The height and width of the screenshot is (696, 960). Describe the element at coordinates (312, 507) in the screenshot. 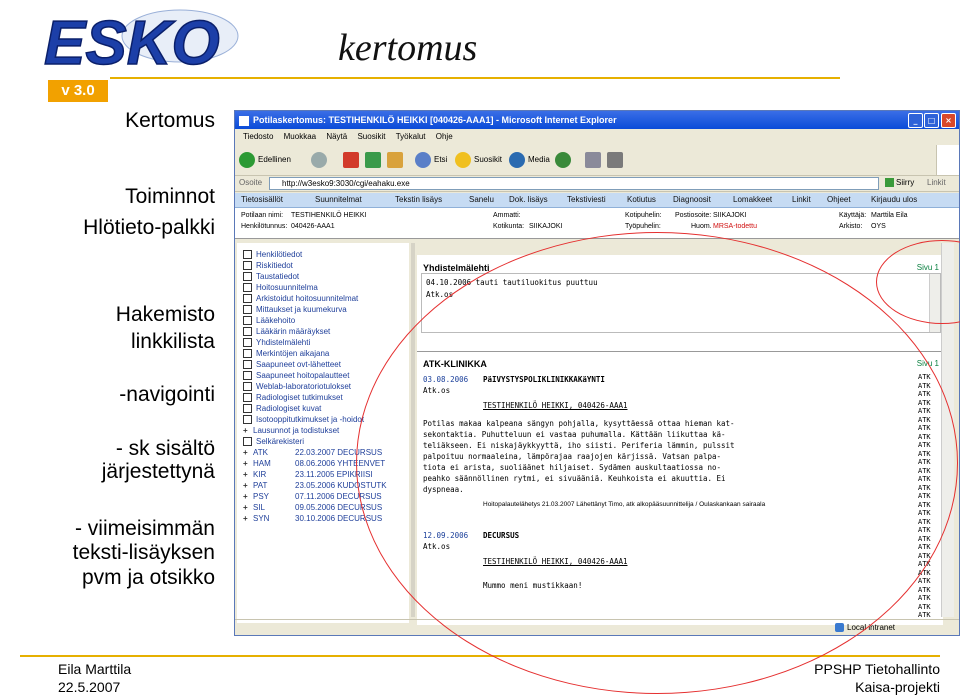

I see `spec-sil: + SIL 09.05.2006 DECURSUS` at that location.